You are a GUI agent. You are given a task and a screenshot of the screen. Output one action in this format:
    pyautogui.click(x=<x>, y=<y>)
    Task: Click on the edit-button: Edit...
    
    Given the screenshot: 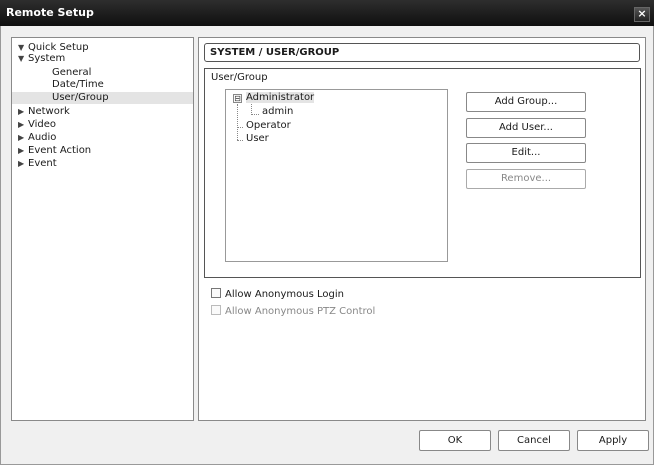 What is the action you would take?
    pyautogui.click(x=526, y=153)
    